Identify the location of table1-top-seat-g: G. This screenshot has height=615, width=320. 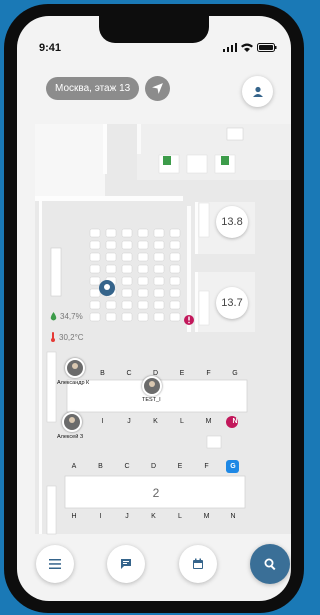
(235, 373).